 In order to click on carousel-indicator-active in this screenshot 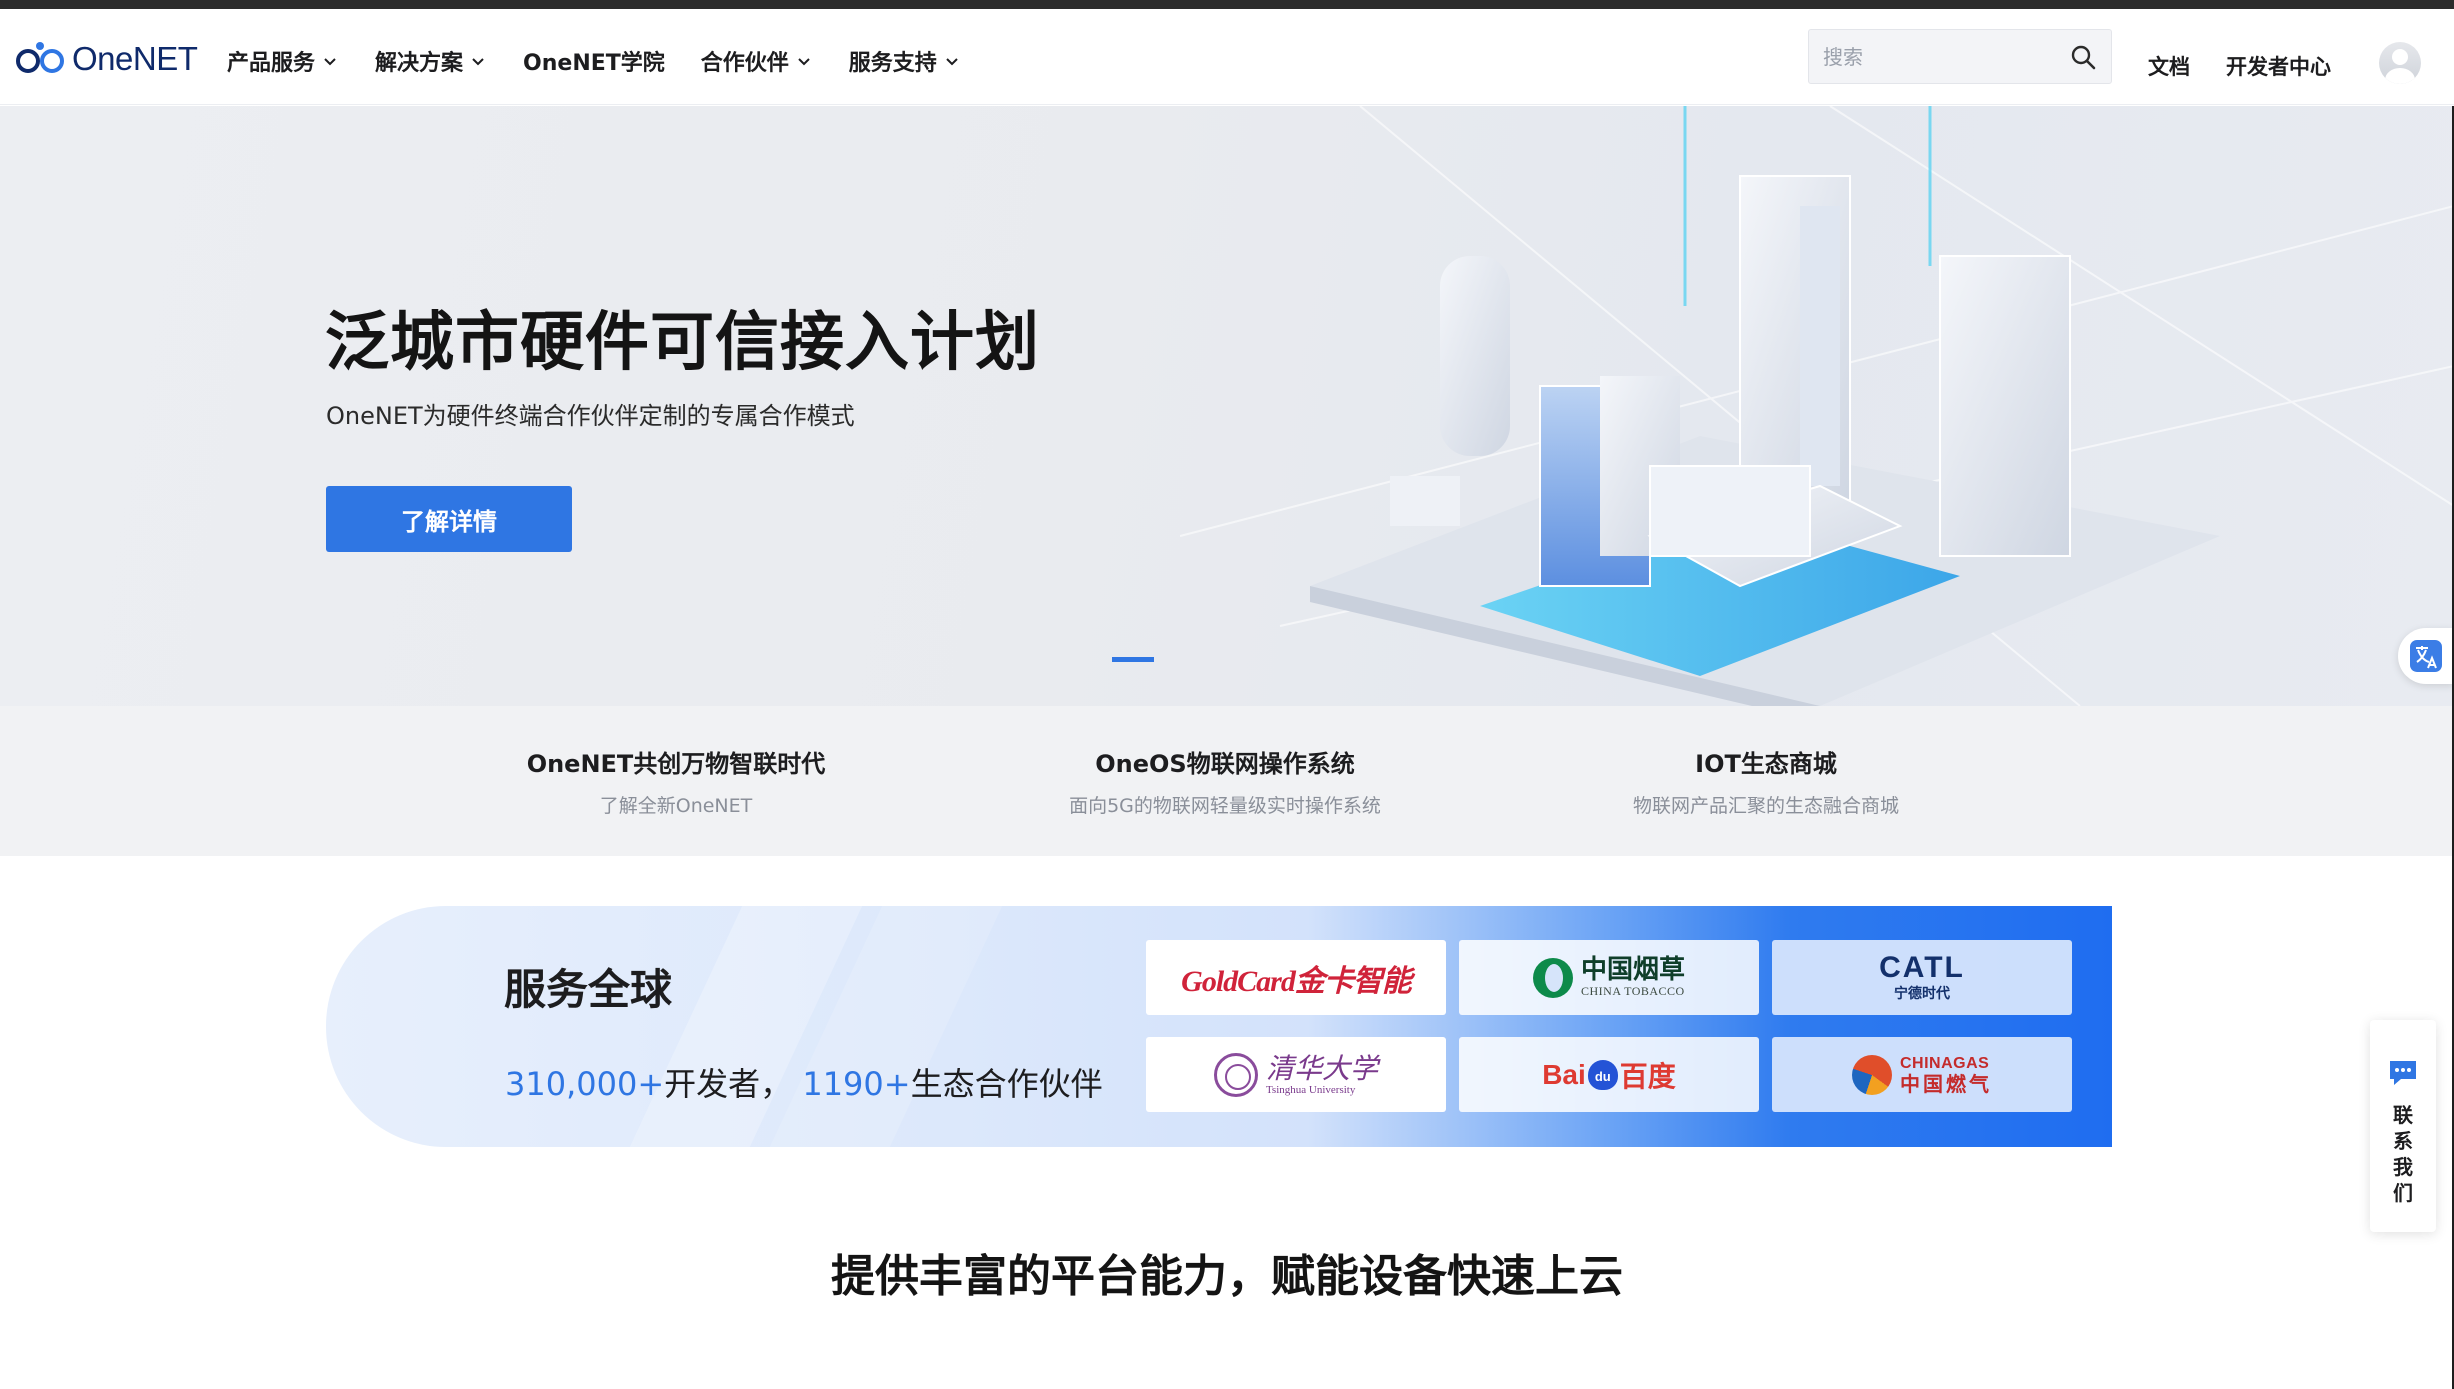, I will do `click(1133, 659)`.